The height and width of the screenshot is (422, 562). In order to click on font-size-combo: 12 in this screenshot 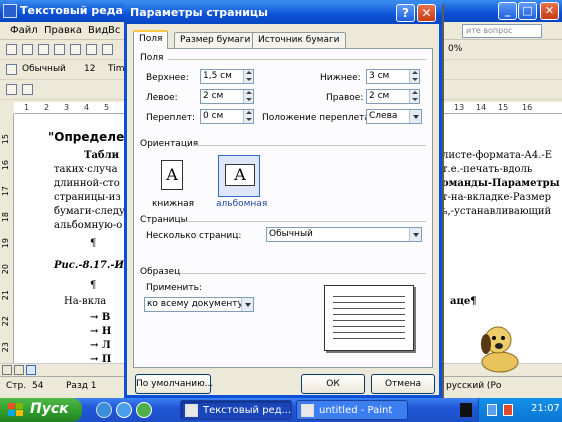, I will do `click(89, 69)`.